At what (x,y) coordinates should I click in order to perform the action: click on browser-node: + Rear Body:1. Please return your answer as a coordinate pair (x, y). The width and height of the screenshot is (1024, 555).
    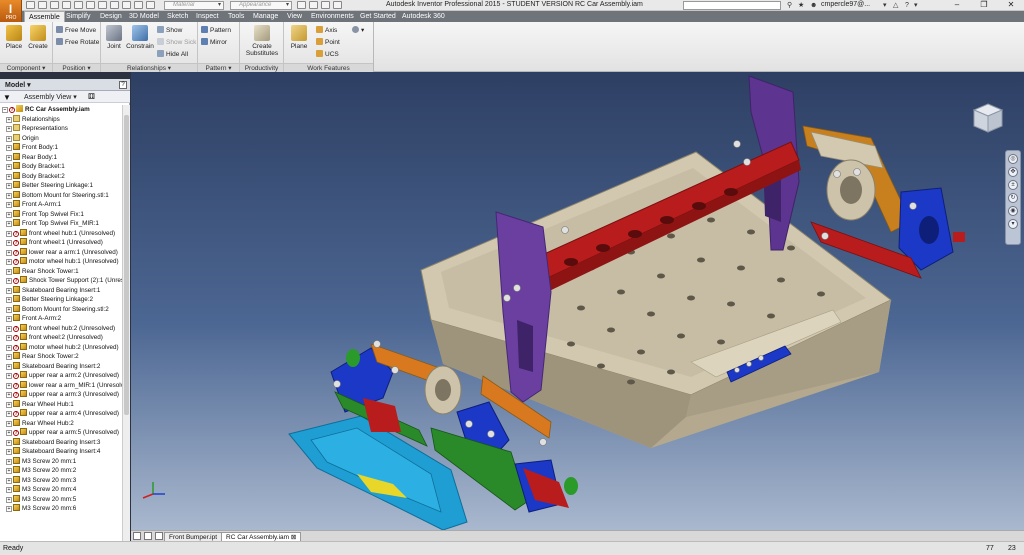
    Looking at the image, I should click on (62, 157).